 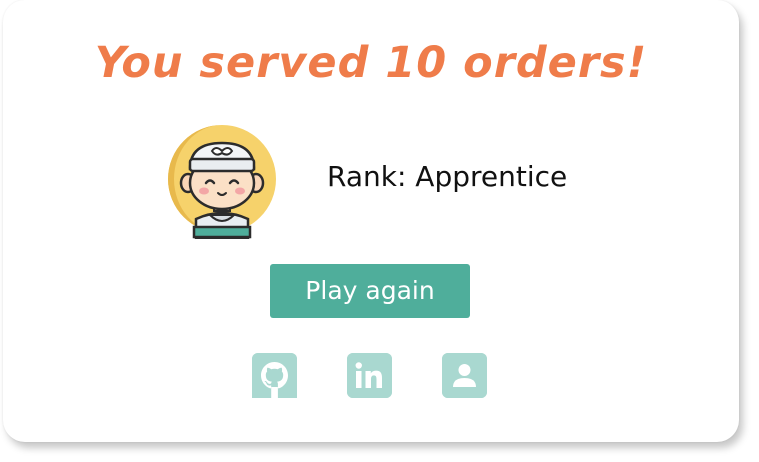 I want to click on linkedin-icon, so click(x=369, y=375).